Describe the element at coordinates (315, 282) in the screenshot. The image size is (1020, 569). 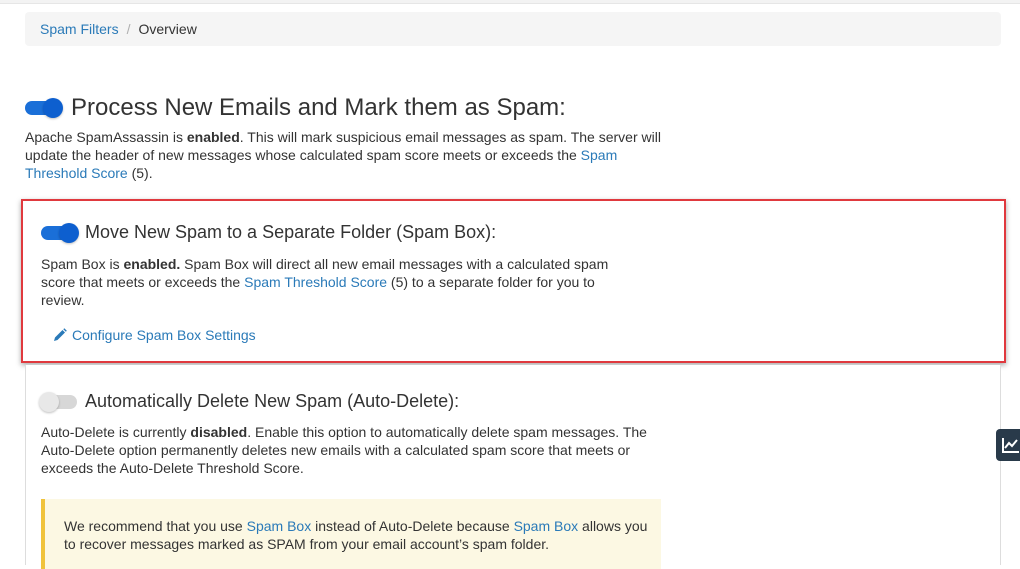
I see `spambox-threshold-link: Spam Threshold Score` at that location.